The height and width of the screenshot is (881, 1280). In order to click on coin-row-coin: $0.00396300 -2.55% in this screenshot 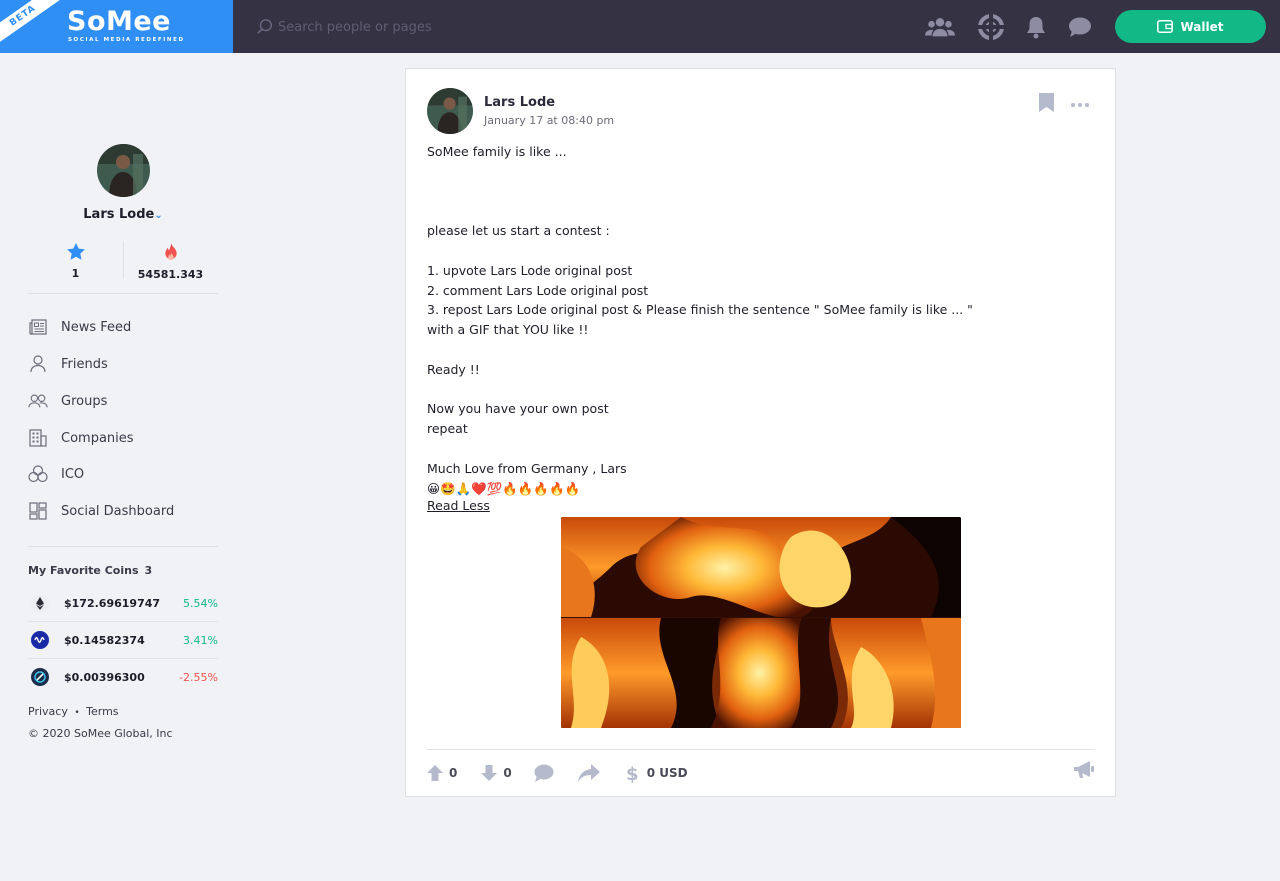, I will do `click(123, 677)`.